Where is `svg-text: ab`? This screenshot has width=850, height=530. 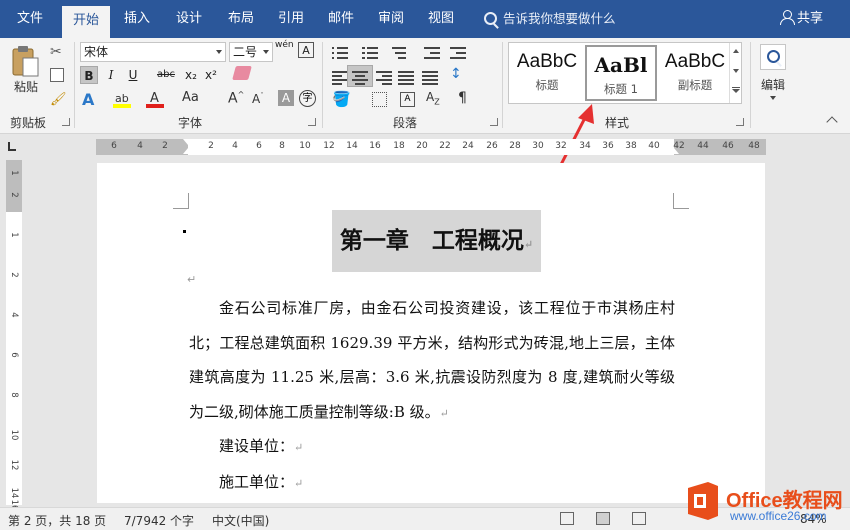
svg-text: ab is located at coordinates (122, 98).